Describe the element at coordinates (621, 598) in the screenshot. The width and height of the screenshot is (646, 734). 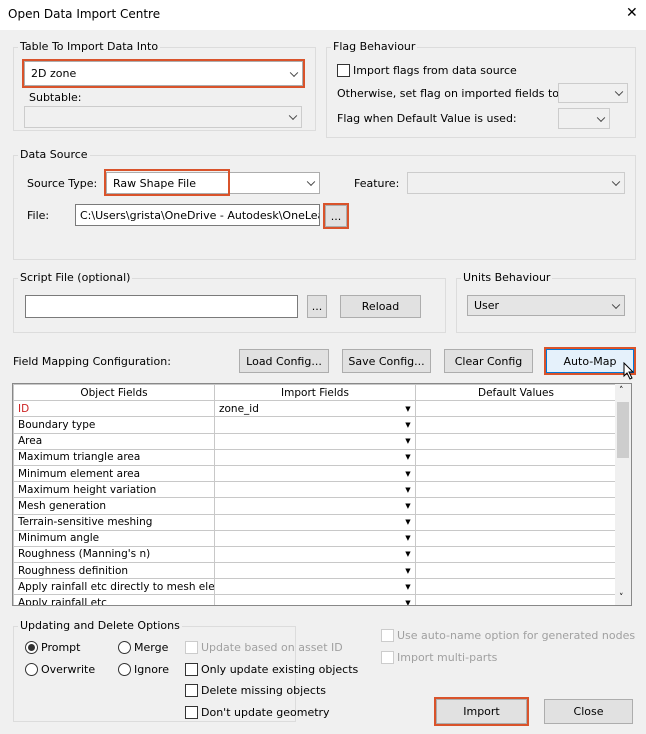
I see `scroll-down-icon: ˅` at that location.